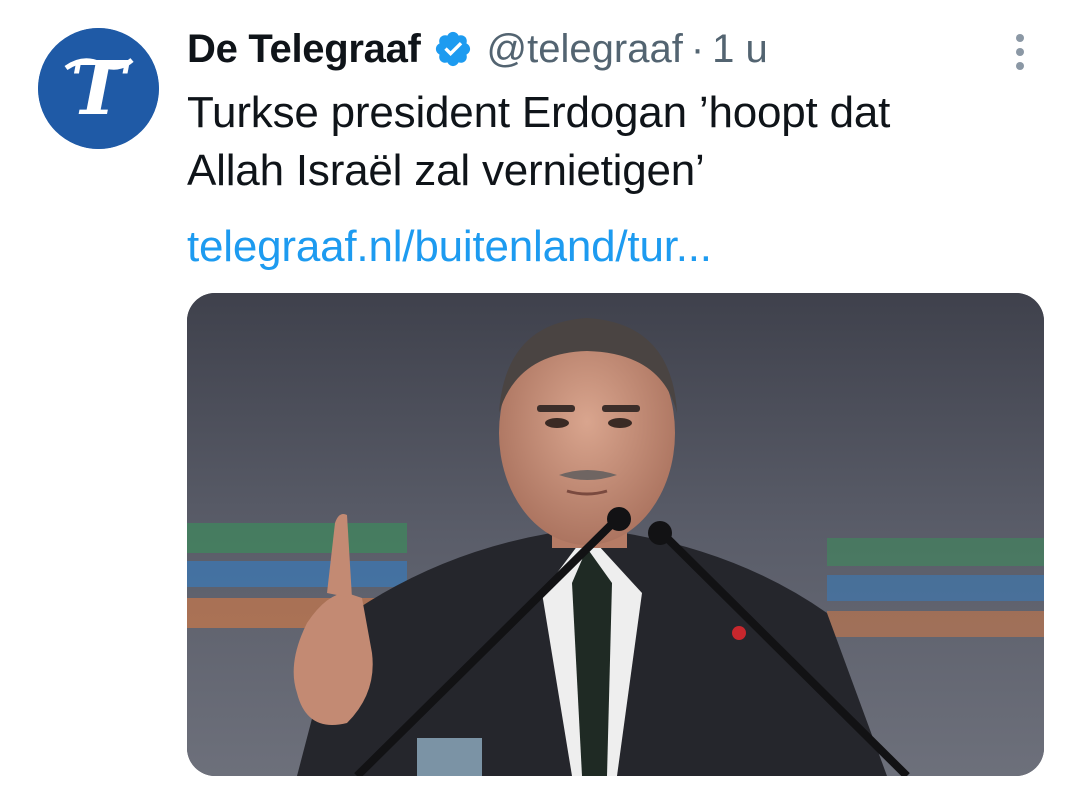 Image resolution: width=1080 pixels, height=787 pixels. I want to click on telegraaf-logo-icon: T, so click(98, 88).